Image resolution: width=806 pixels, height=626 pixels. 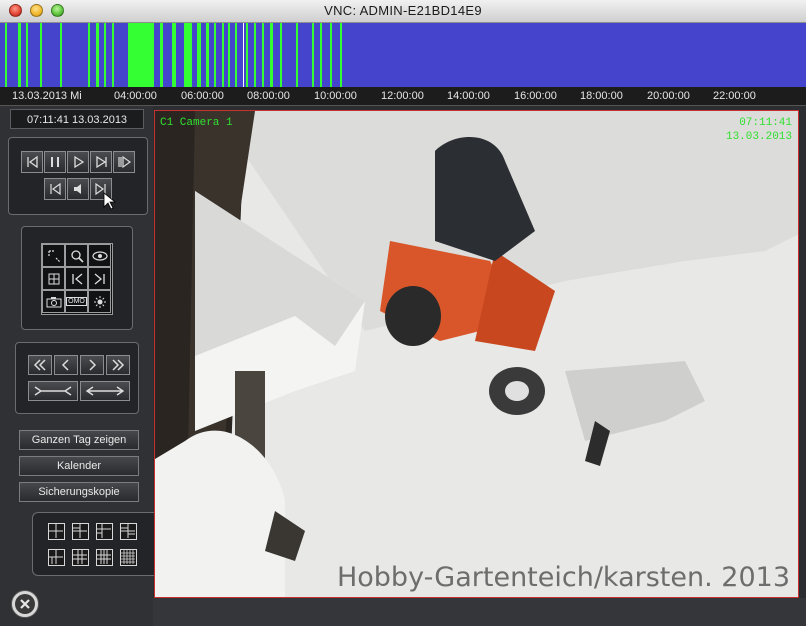 I want to click on mark-in-icon, so click(x=76, y=278).